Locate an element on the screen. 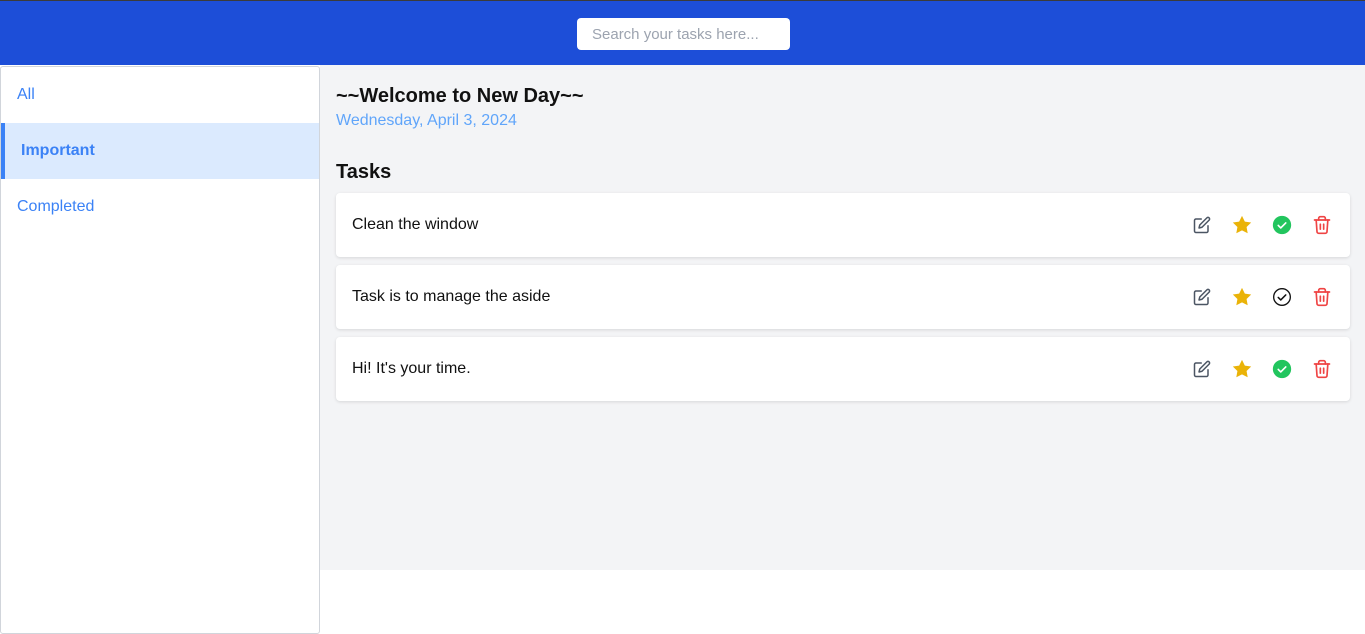 This screenshot has width=1365, height=634. page-title: ~~Welcome to New Day~~ is located at coordinates (460, 96).